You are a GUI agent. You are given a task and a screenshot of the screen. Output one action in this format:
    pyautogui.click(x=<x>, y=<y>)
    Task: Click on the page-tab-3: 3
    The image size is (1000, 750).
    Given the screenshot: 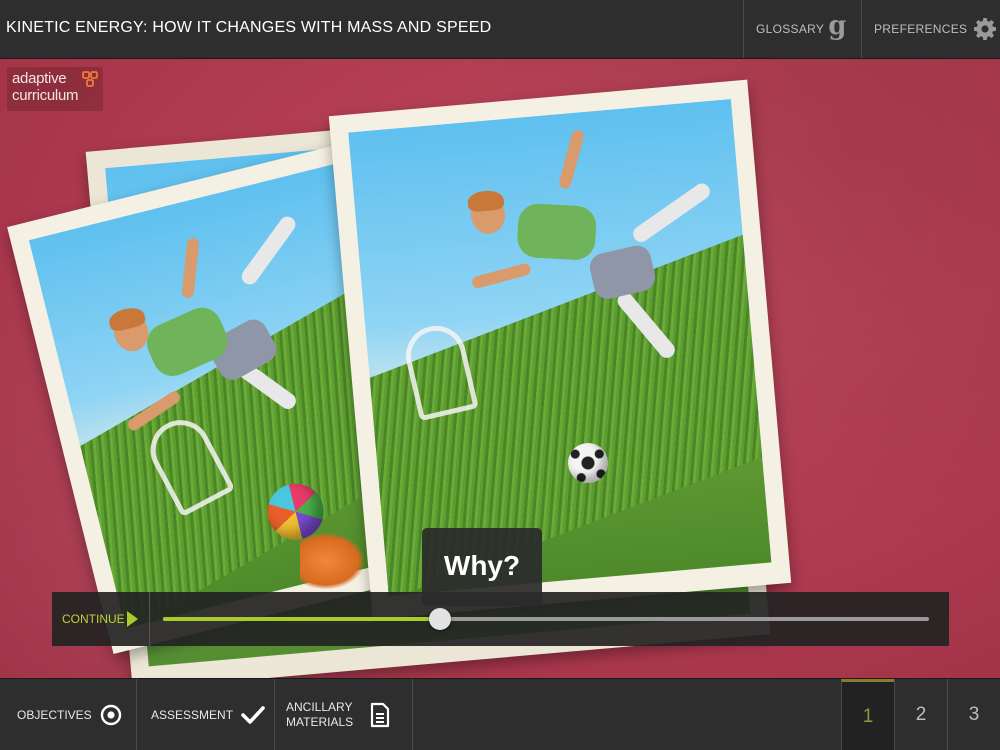 What is the action you would take?
    pyautogui.click(x=973, y=714)
    